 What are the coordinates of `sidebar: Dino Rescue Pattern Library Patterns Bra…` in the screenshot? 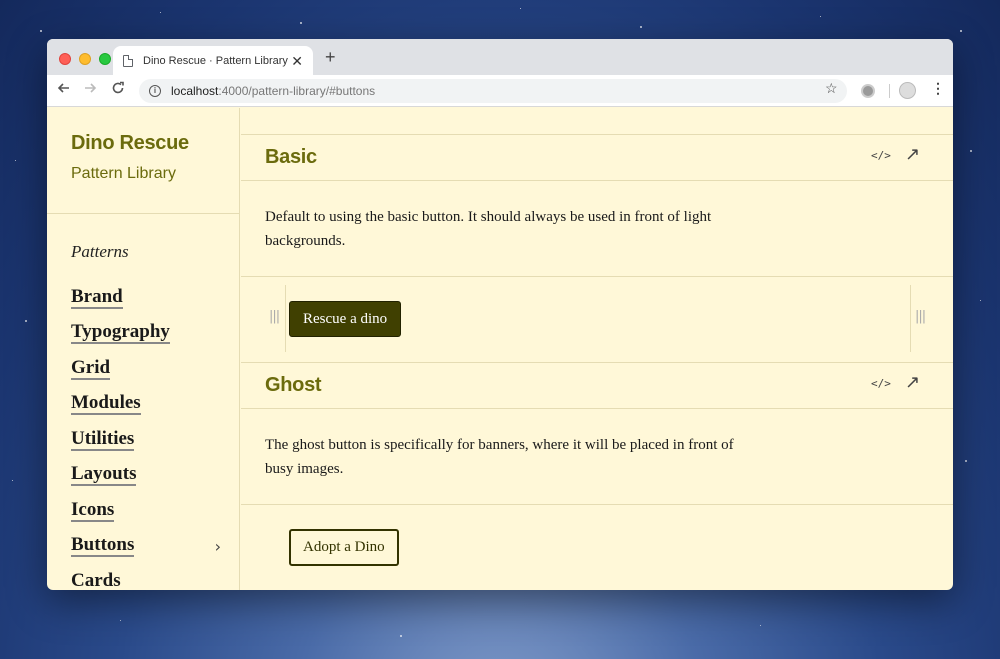 It's located at (143, 349).